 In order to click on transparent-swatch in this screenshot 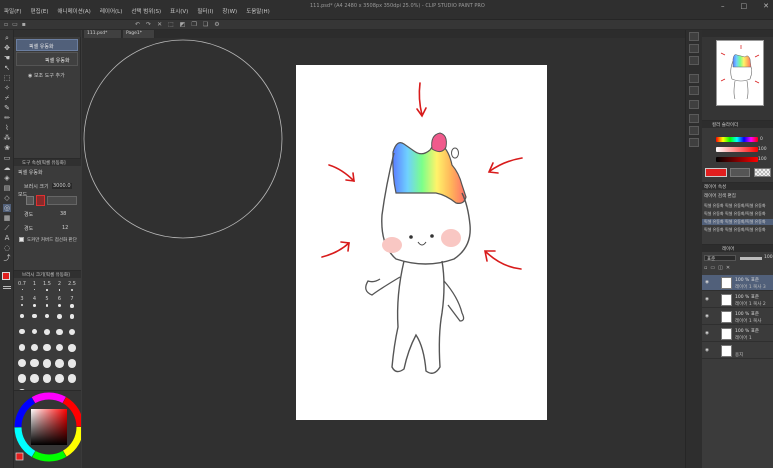, I will do `click(7, 287)`.